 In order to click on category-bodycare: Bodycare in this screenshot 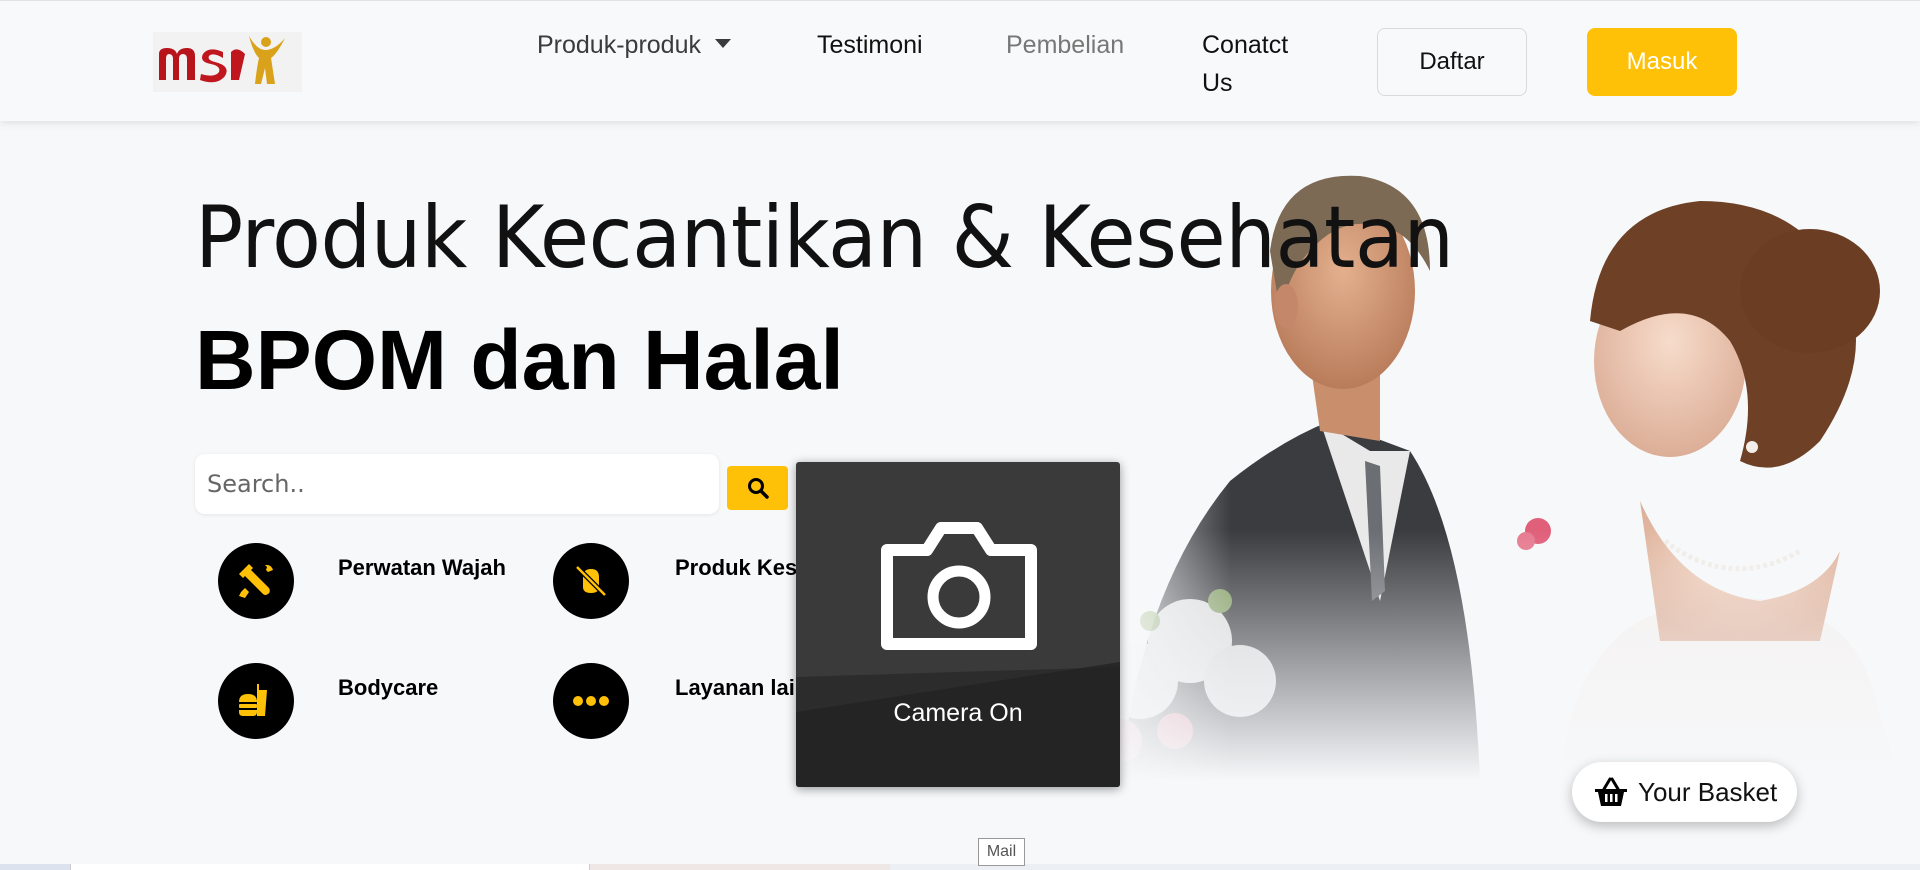, I will do `click(378, 701)`.